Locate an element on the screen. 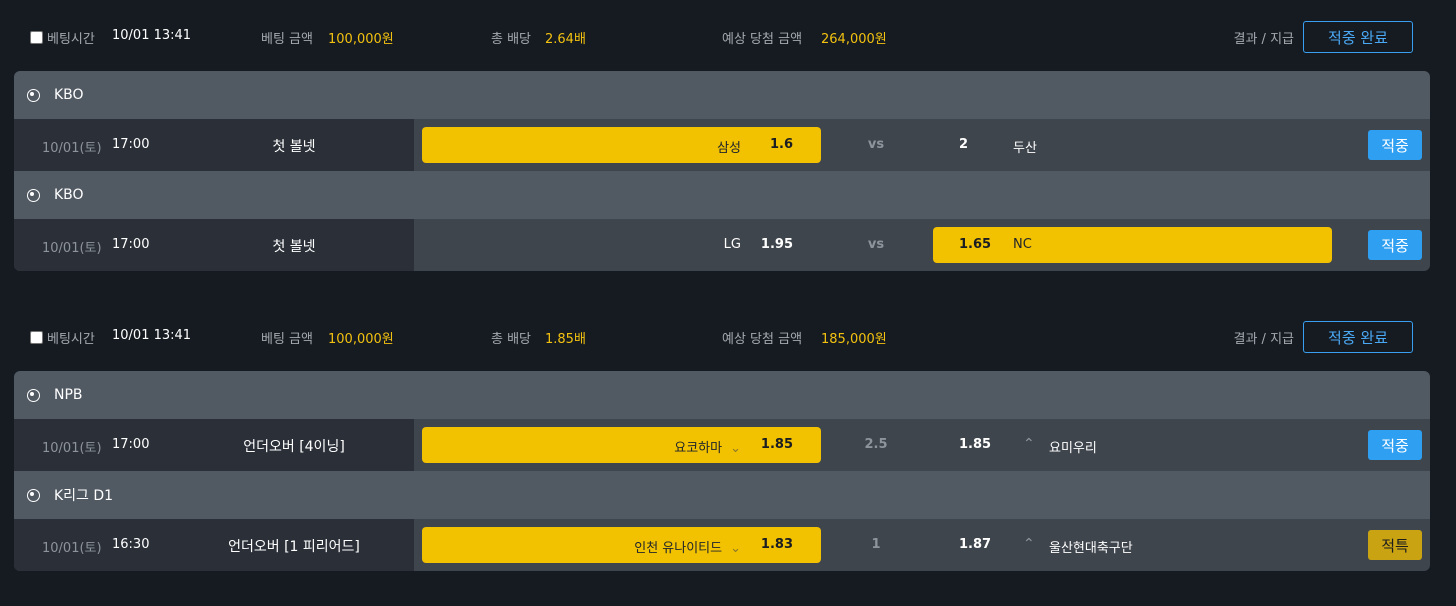 This screenshot has height=606, width=1456. result-badge: 적특 is located at coordinates (1395, 545).